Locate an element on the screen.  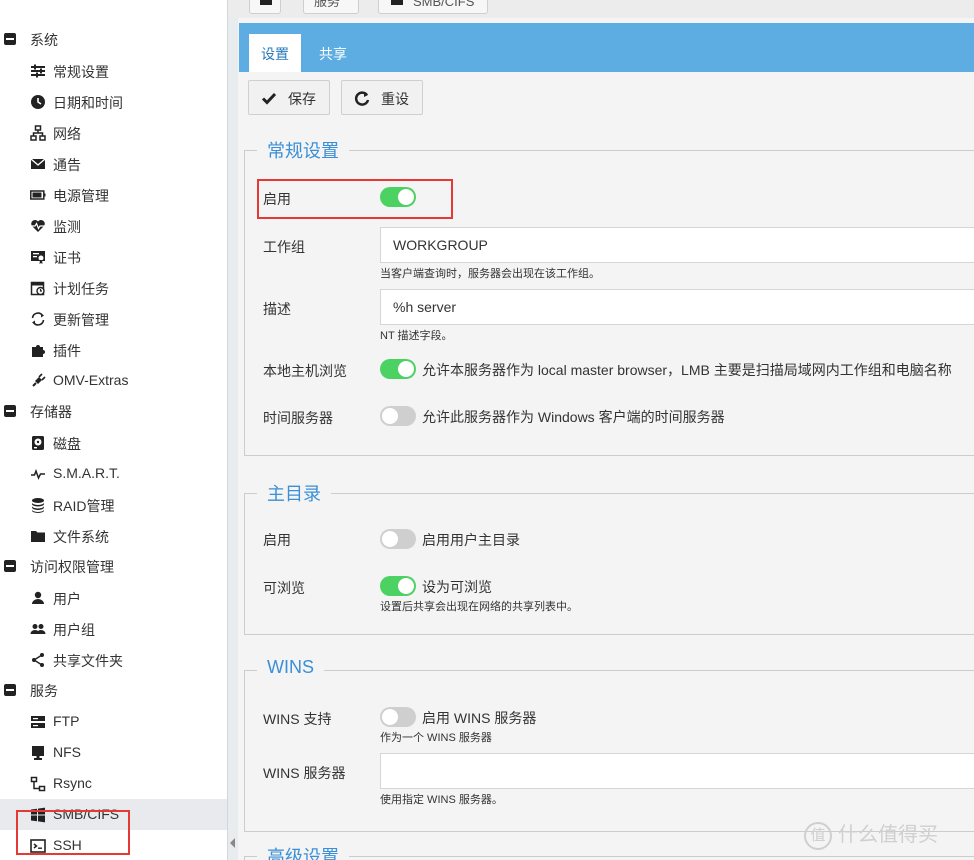
time-server-label: 时间服务器 is located at coordinates (298, 418).